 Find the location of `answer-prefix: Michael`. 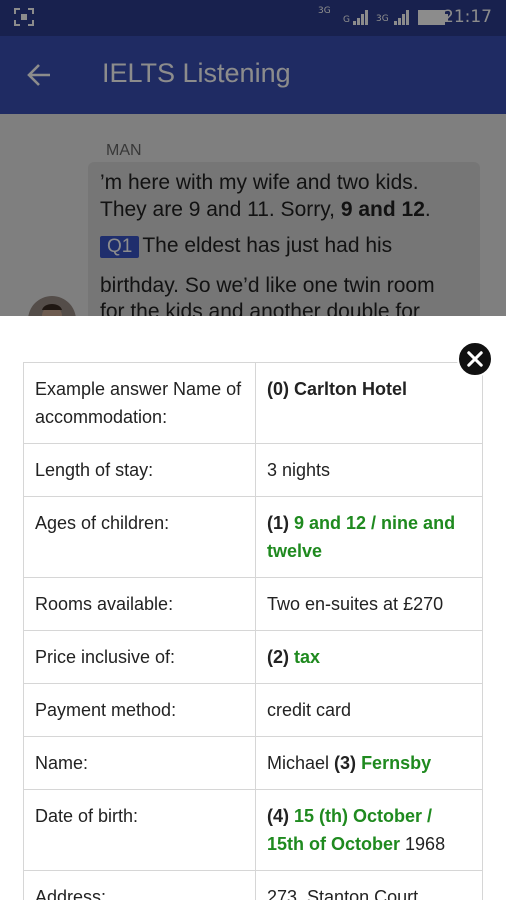

answer-prefix: Michael is located at coordinates (298, 763).